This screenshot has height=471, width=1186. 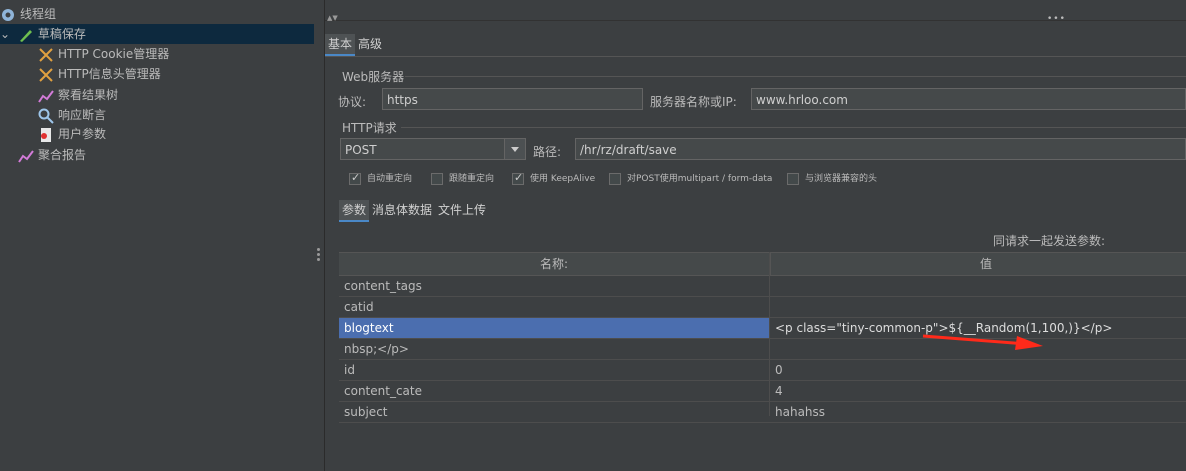 I want to click on more-dots-icon: •••, so click(x=1056, y=19).